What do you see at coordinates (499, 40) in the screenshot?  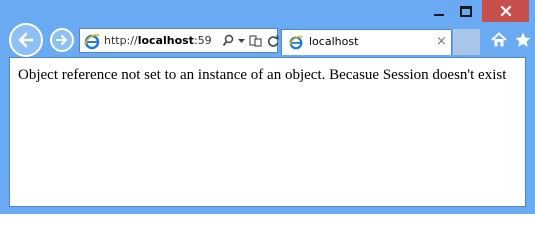 I see `home-icon` at bounding box center [499, 40].